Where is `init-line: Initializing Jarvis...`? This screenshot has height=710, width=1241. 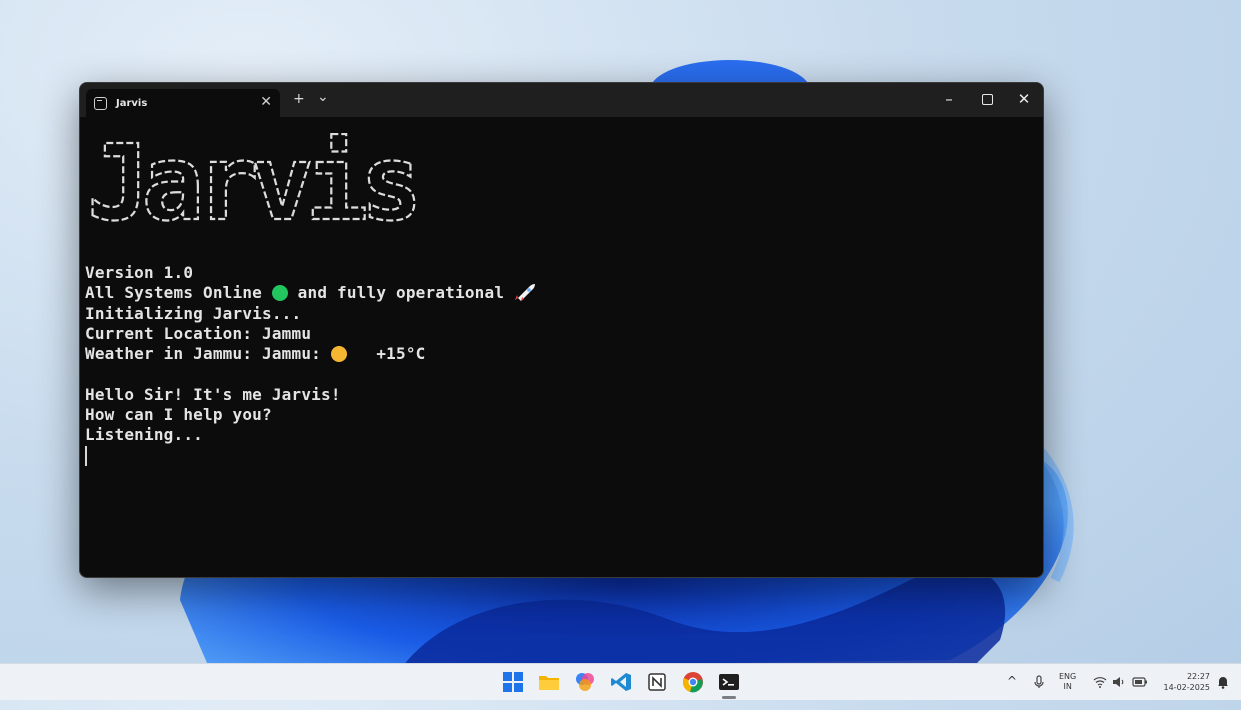 init-line: Initializing Jarvis... is located at coordinates (193, 313).